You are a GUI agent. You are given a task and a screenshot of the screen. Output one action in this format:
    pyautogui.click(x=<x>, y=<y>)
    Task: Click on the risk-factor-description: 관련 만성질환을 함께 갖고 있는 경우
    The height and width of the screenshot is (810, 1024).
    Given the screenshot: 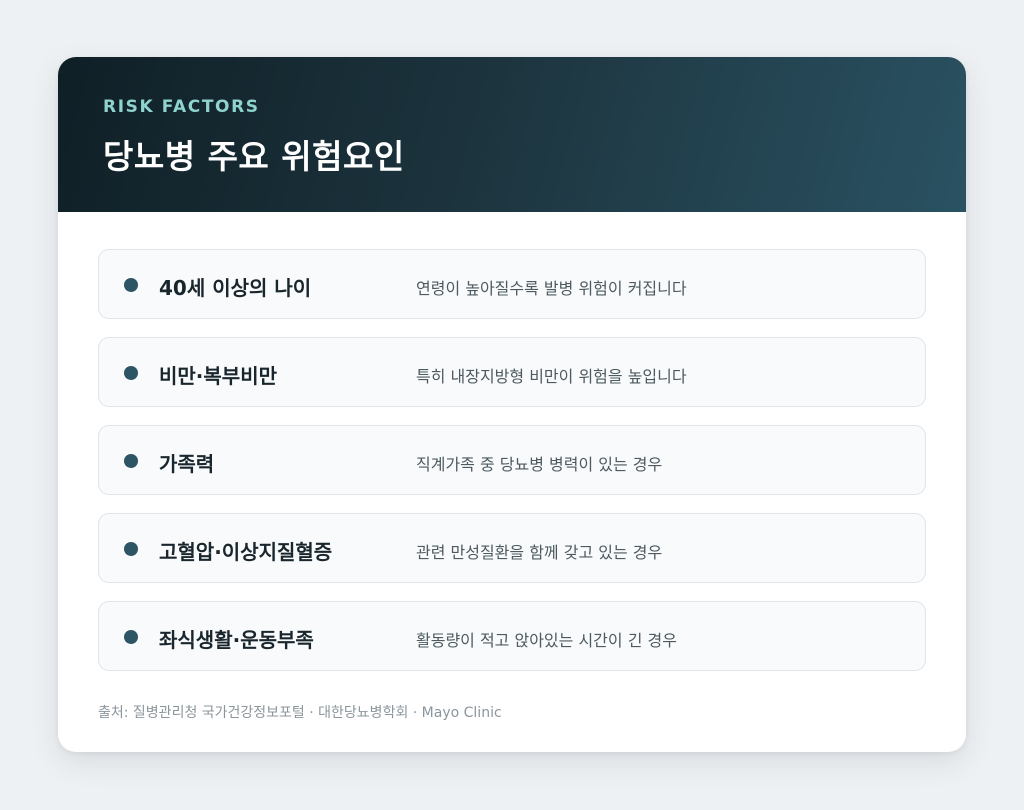 What is the action you would take?
    pyautogui.click(x=539, y=552)
    